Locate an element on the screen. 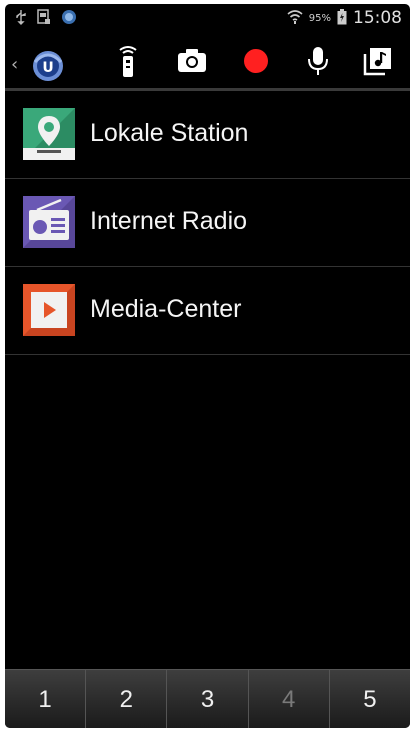  app-logo: U is located at coordinates (48, 65).